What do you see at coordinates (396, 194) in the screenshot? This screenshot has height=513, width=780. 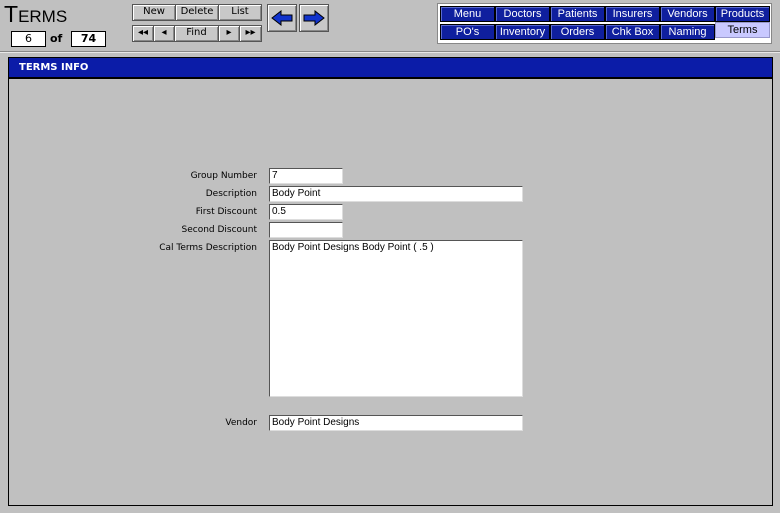 I see `description-field: Body Point` at bounding box center [396, 194].